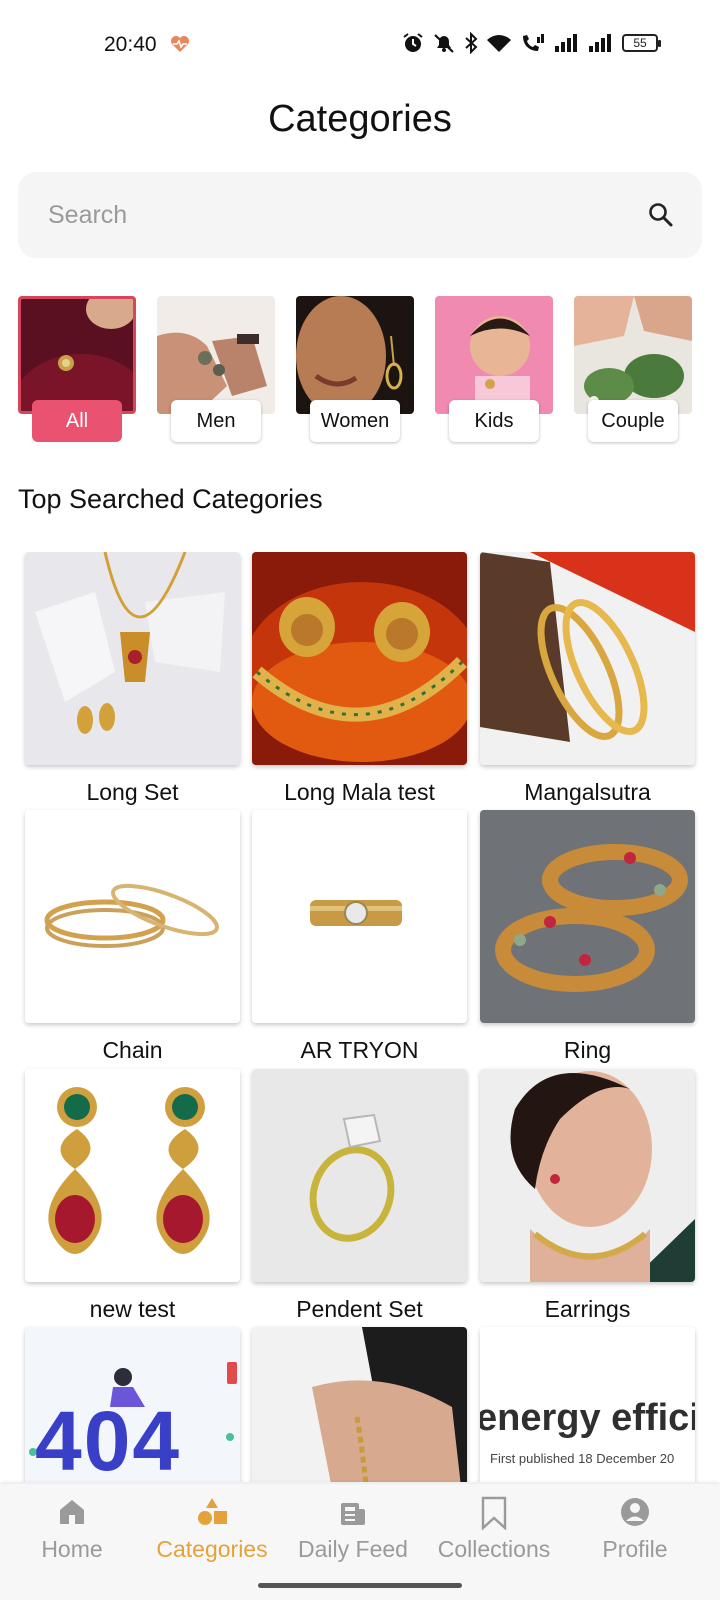 The height and width of the screenshot is (1600, 720). What do you see at coordinates (77, 421) in the screenshot?
I see `filter-label: All` at bounding box center [77, 421].